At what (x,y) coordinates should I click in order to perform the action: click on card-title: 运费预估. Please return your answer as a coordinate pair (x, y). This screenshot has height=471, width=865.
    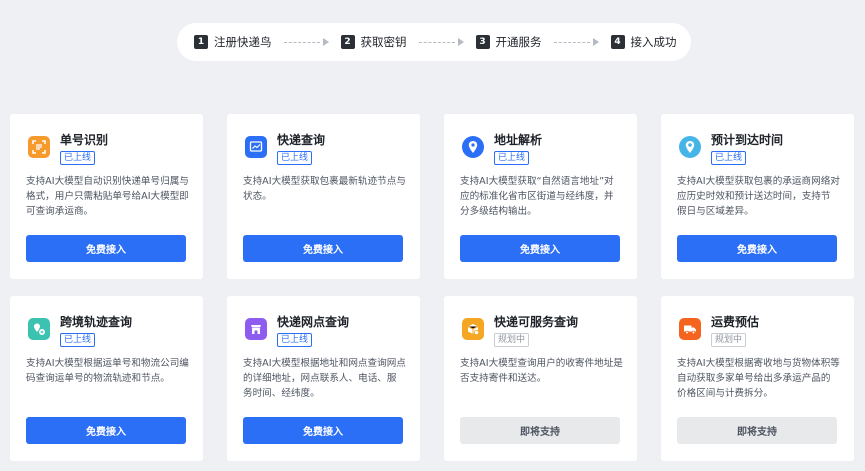
    Looking at the image, I should click on (735, 322).